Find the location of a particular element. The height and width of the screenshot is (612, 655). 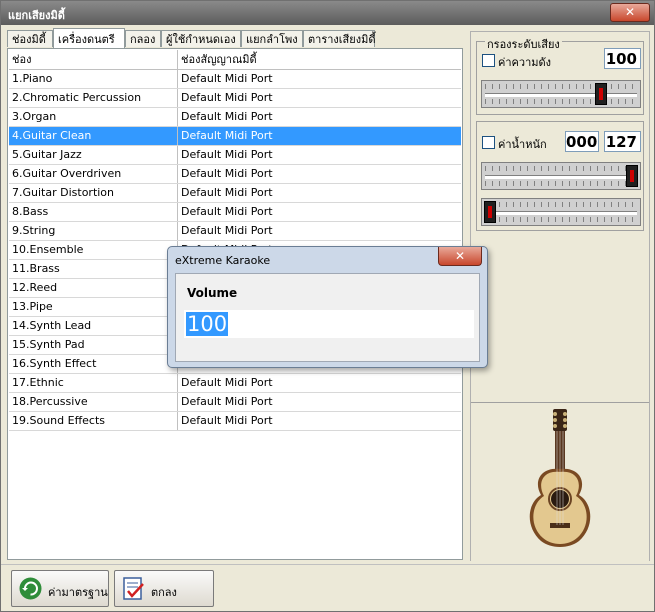

instrument-name-cell: 16.Synth Effect is located at coordinates (93, 364).